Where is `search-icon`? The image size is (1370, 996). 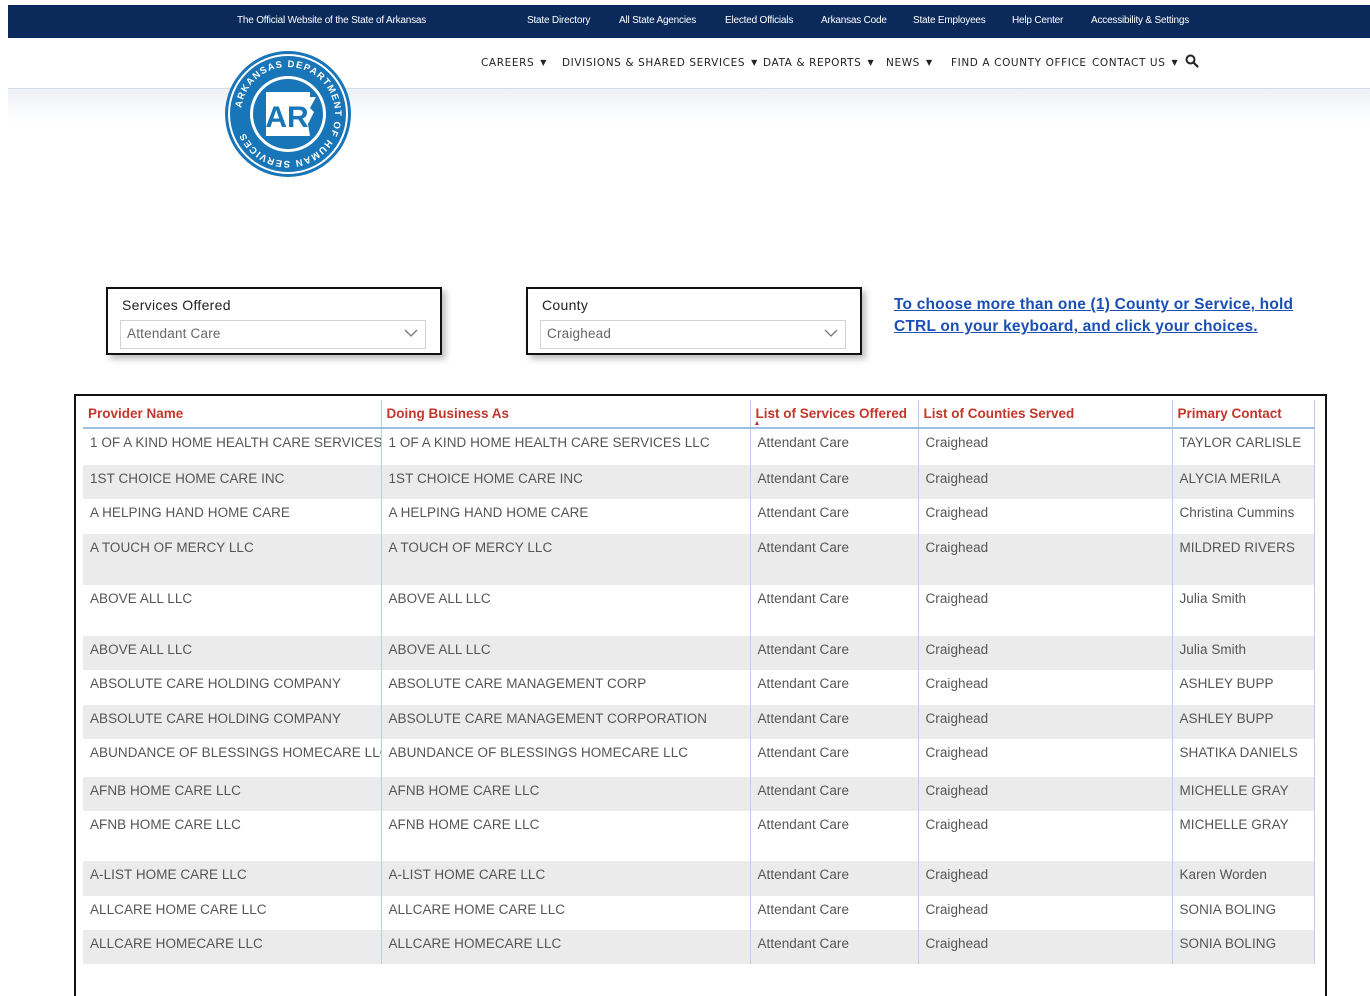
search-icon is located at coordinates (1192, 61).